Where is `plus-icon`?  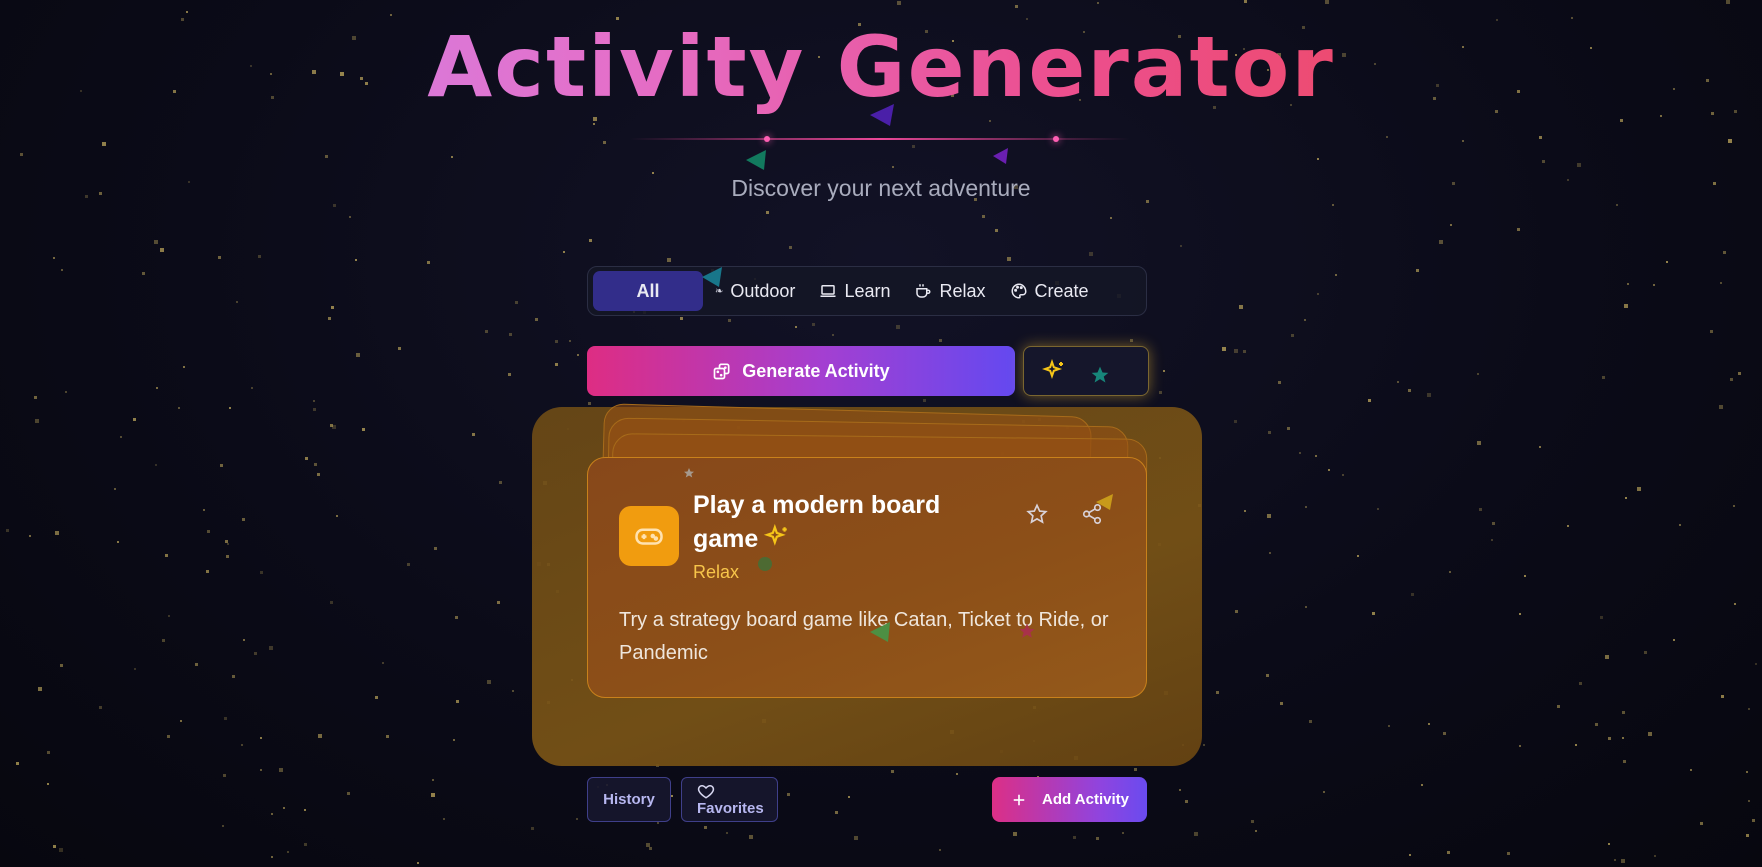 plus-icon is located at coordinates (1019, 799).